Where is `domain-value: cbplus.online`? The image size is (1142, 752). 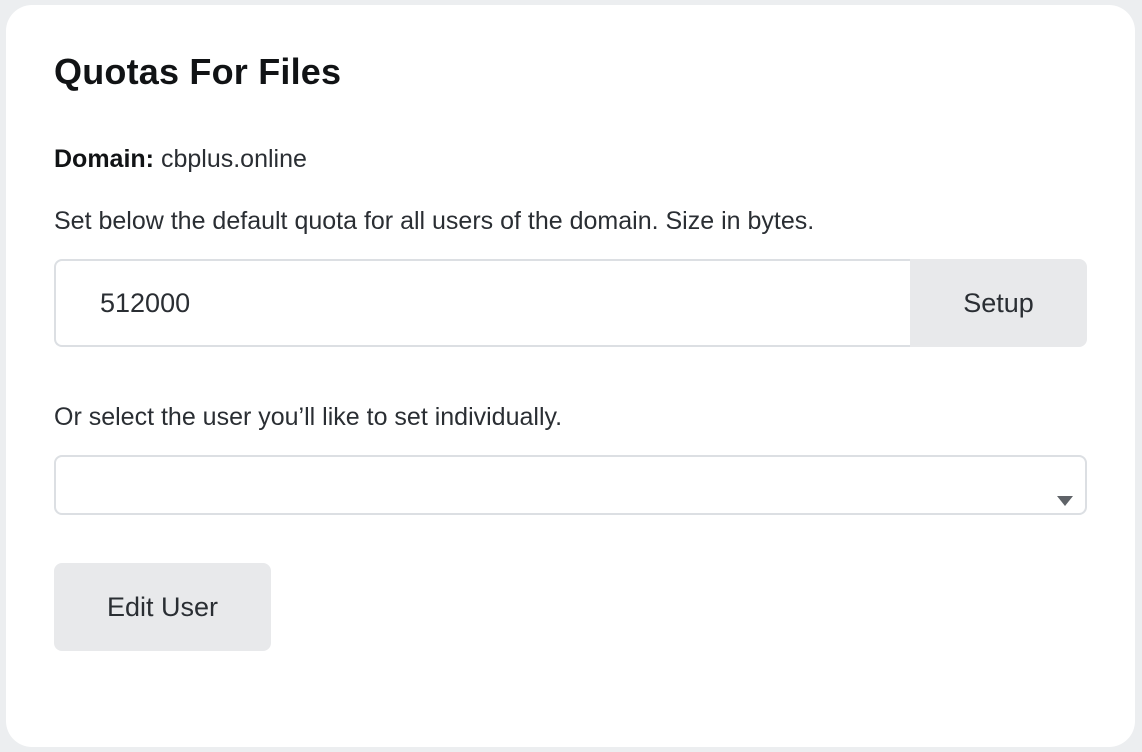
domain-value: cbplus.online is located at coordinates (233, 159).